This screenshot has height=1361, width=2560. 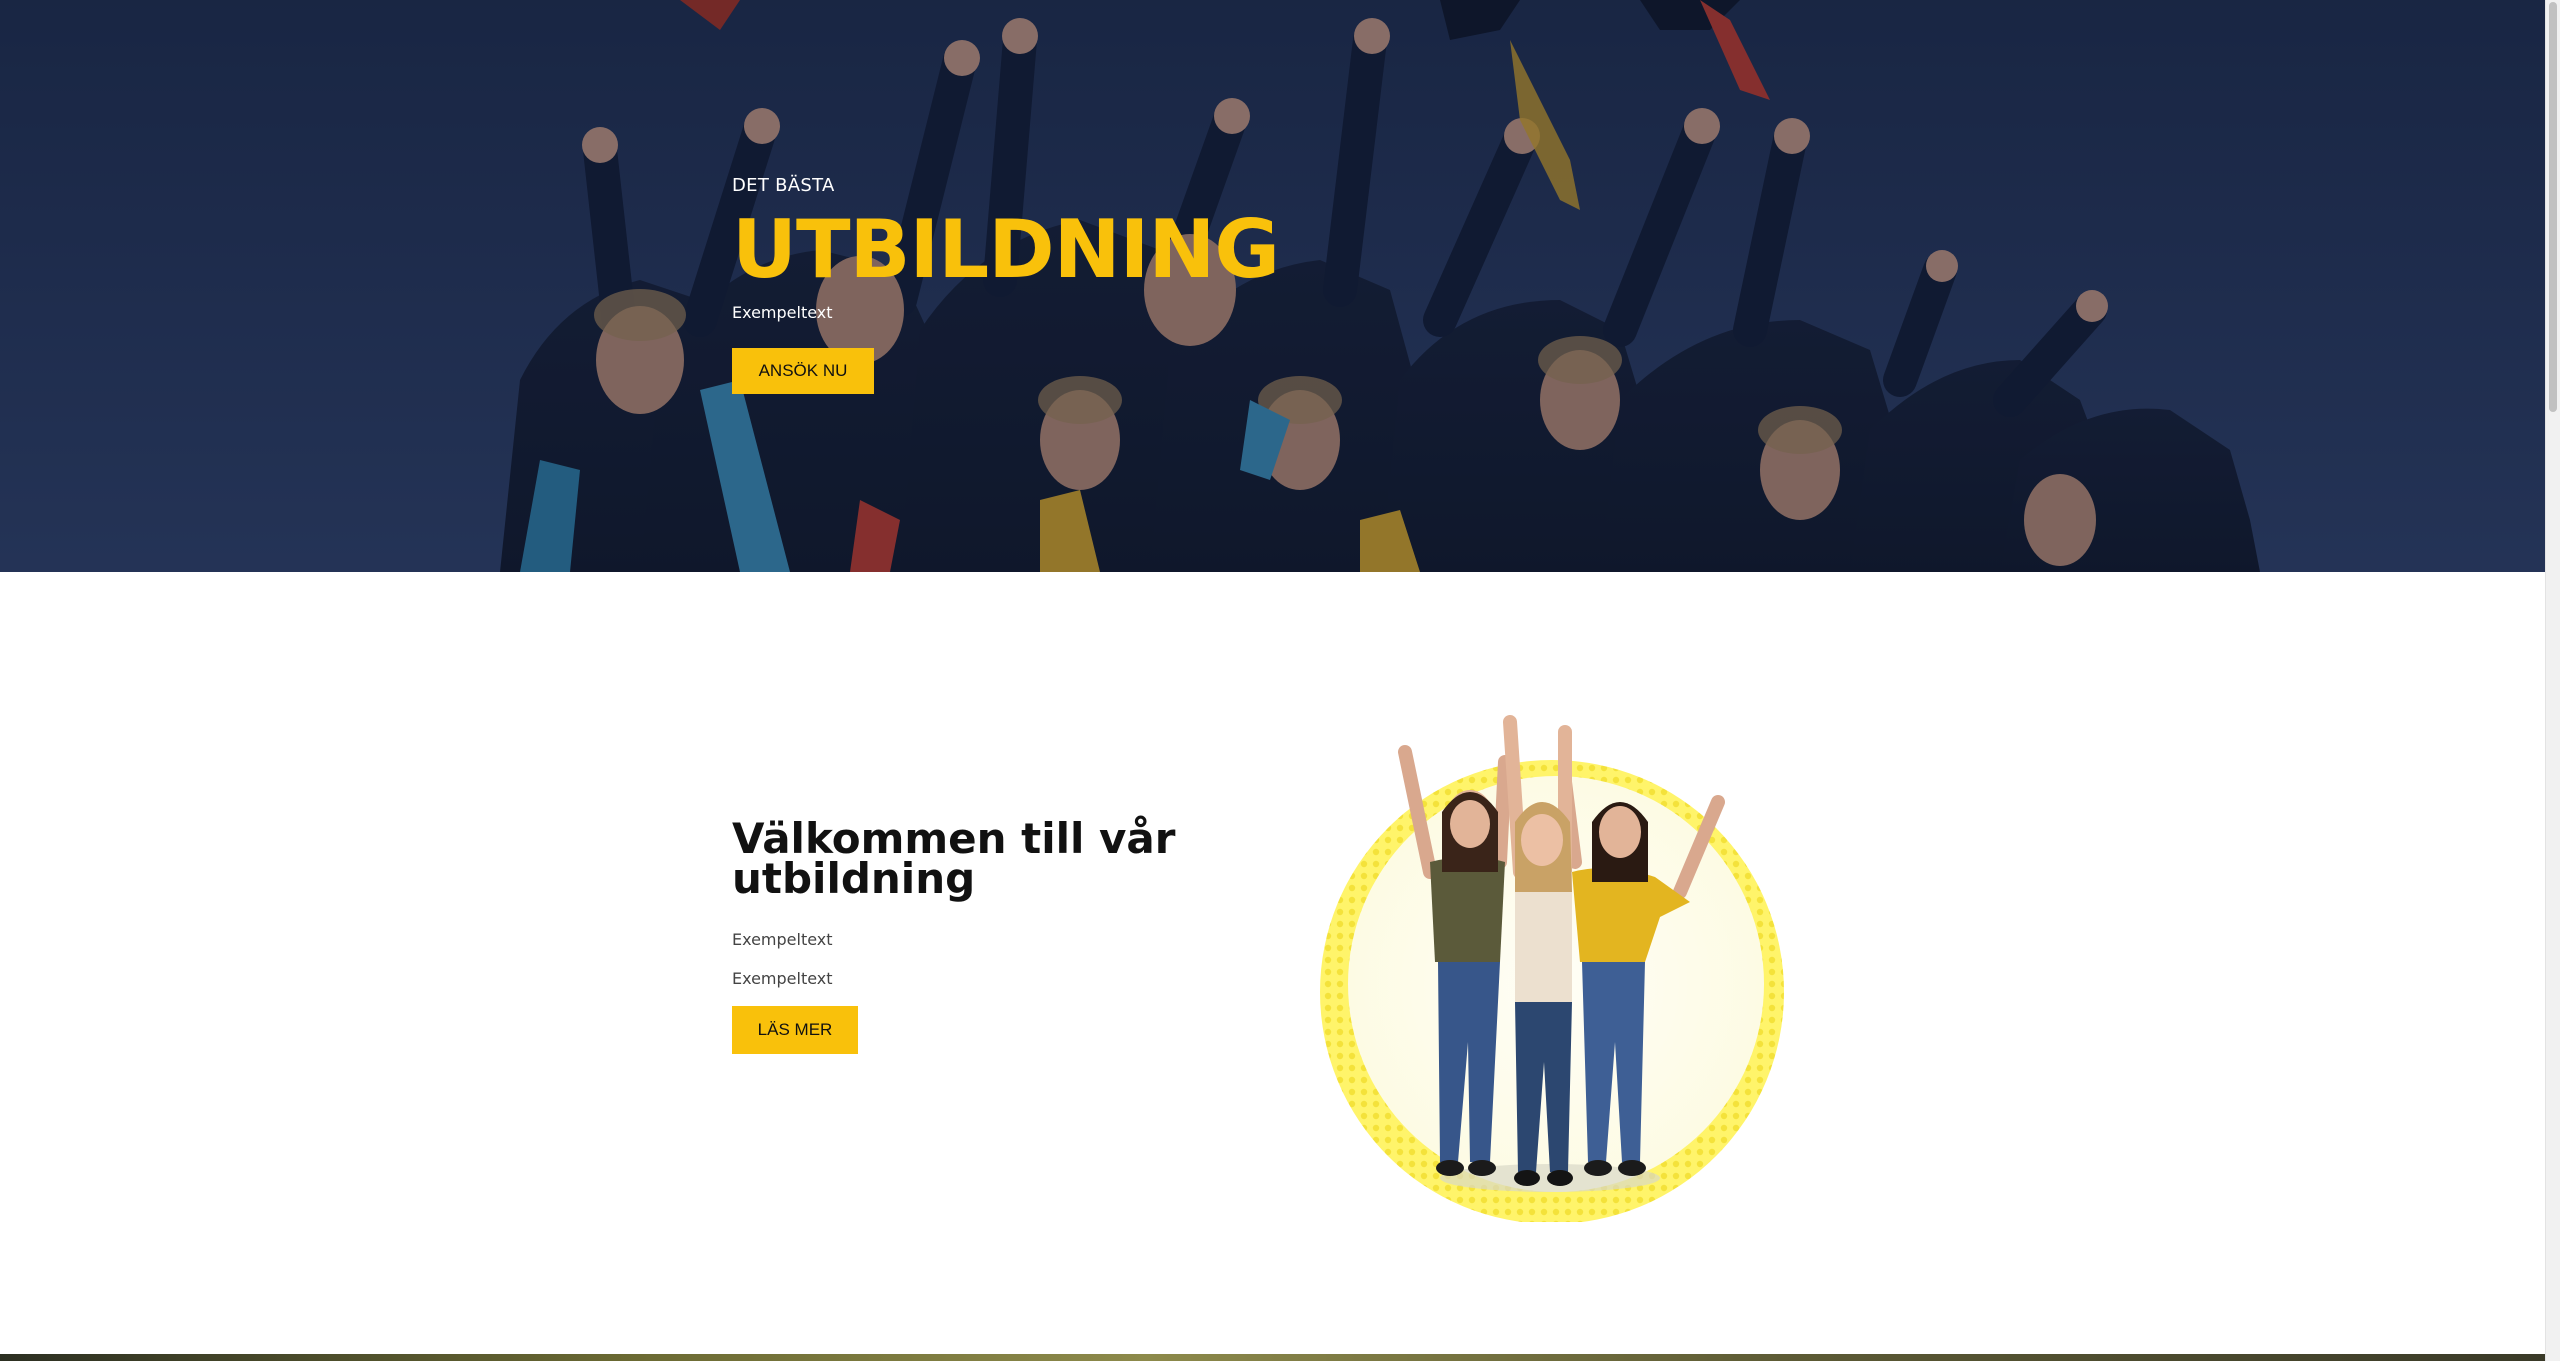 What do you see at coordinates (803, 371) in the screenshot?
I see `apply-now-button: ANSÖK NU` at bounding box center [803, 371].